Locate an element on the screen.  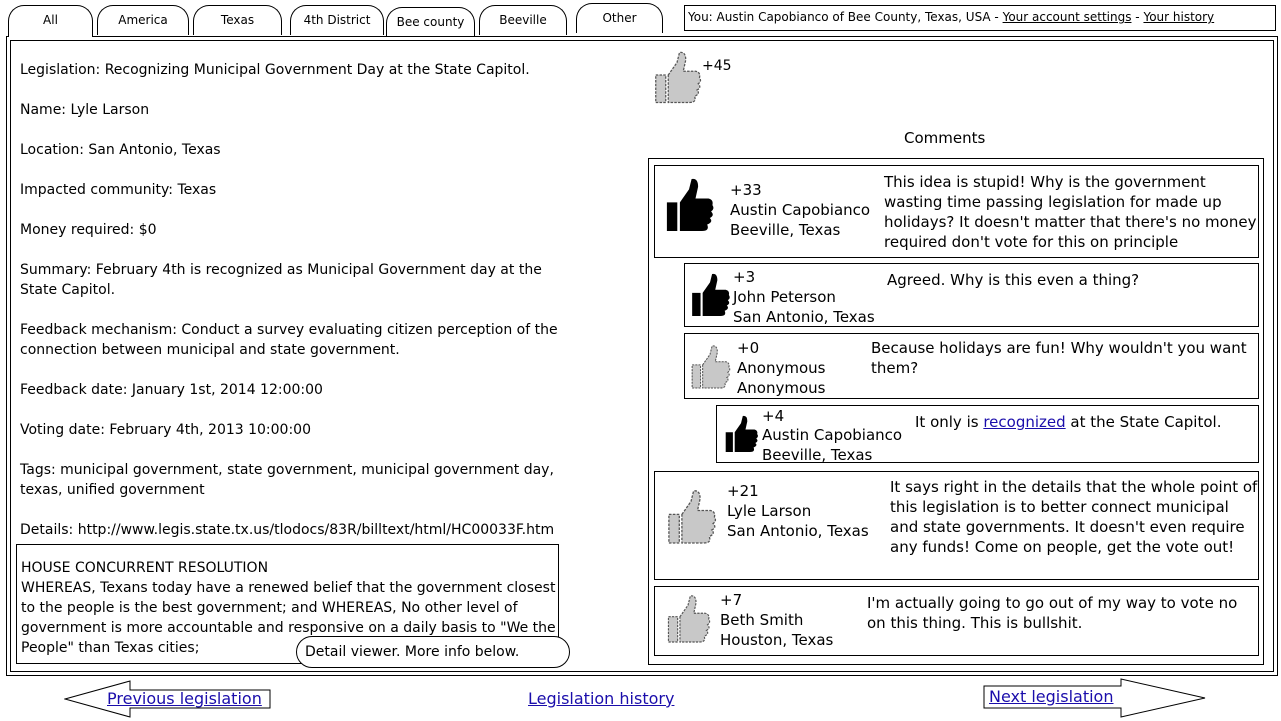
next-legislation-link: Next legislation is located at coordinates (1051, 696).